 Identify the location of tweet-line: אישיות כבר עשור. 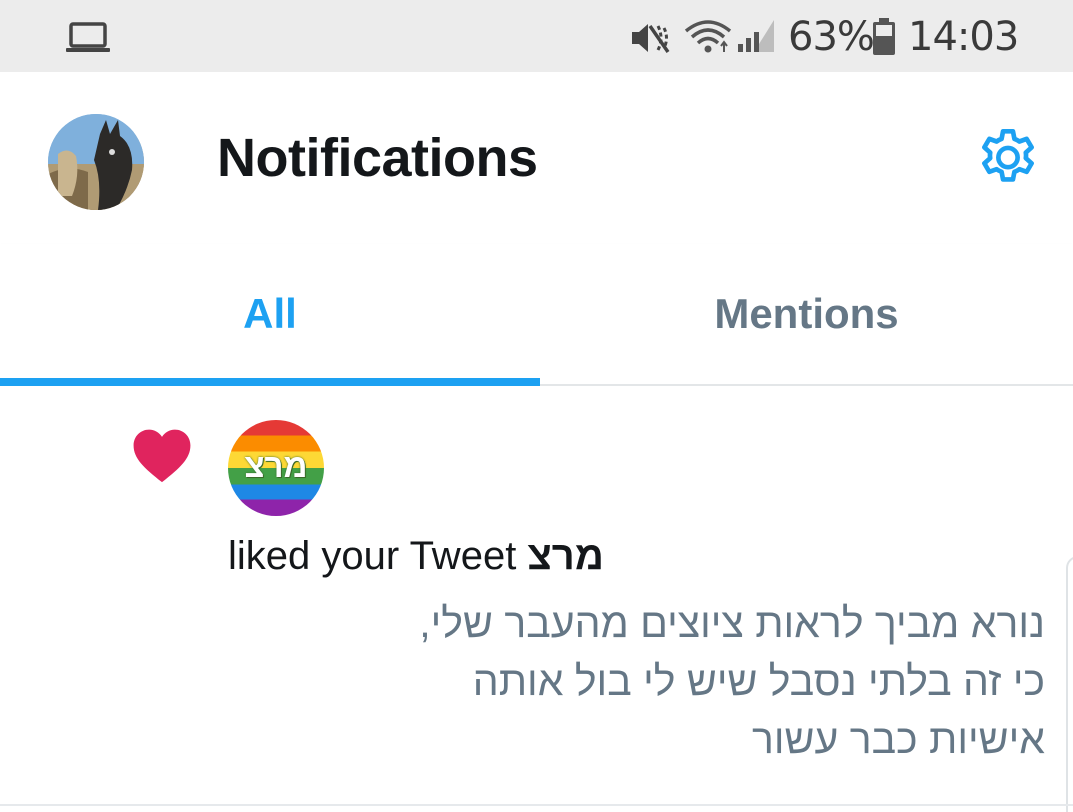
(898, 739).